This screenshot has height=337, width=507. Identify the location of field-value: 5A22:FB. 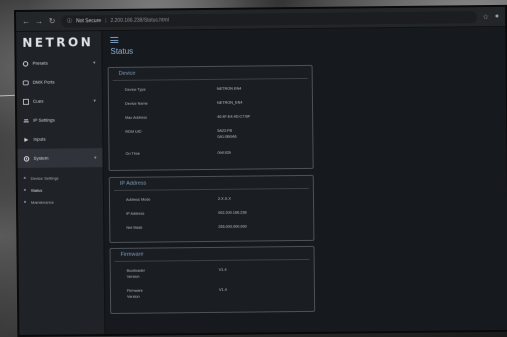
(225, 130).